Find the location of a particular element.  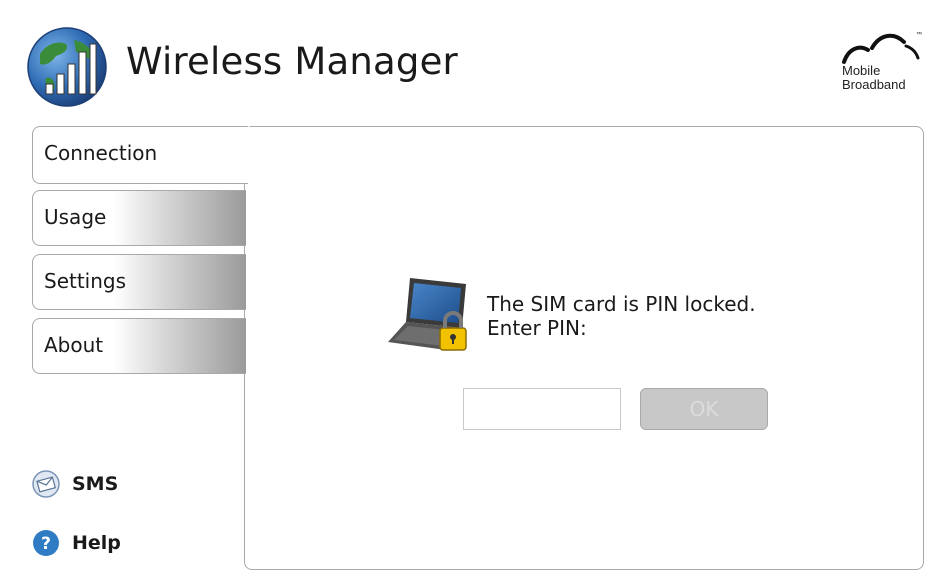

envelope-icon is located at coordinates (46, 484).